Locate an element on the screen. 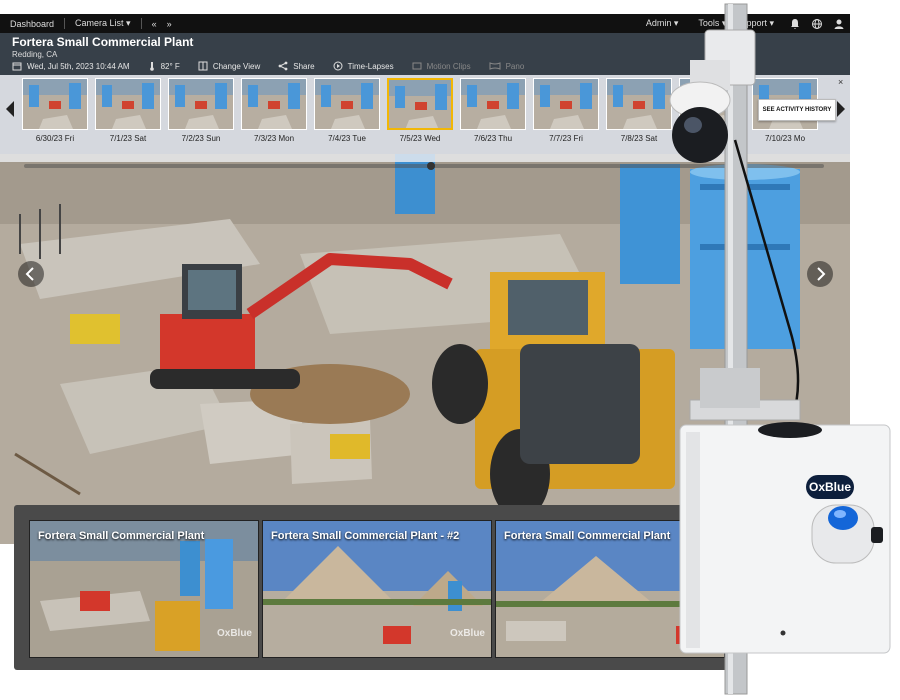 This screenshot has height=700, width=900. temperature-readout: 82° F is located at coordinates (164, 66).